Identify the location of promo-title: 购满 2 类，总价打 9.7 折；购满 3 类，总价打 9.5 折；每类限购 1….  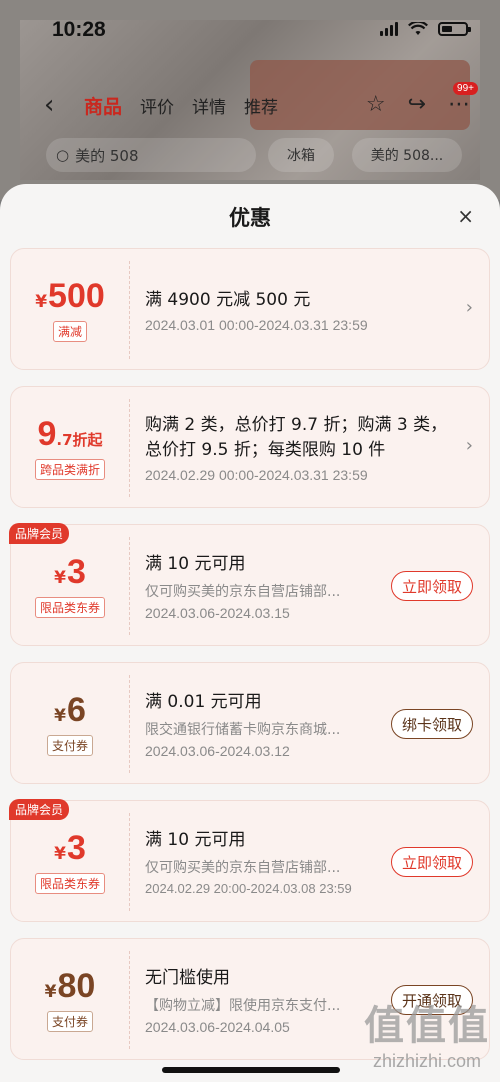
(296, 437).